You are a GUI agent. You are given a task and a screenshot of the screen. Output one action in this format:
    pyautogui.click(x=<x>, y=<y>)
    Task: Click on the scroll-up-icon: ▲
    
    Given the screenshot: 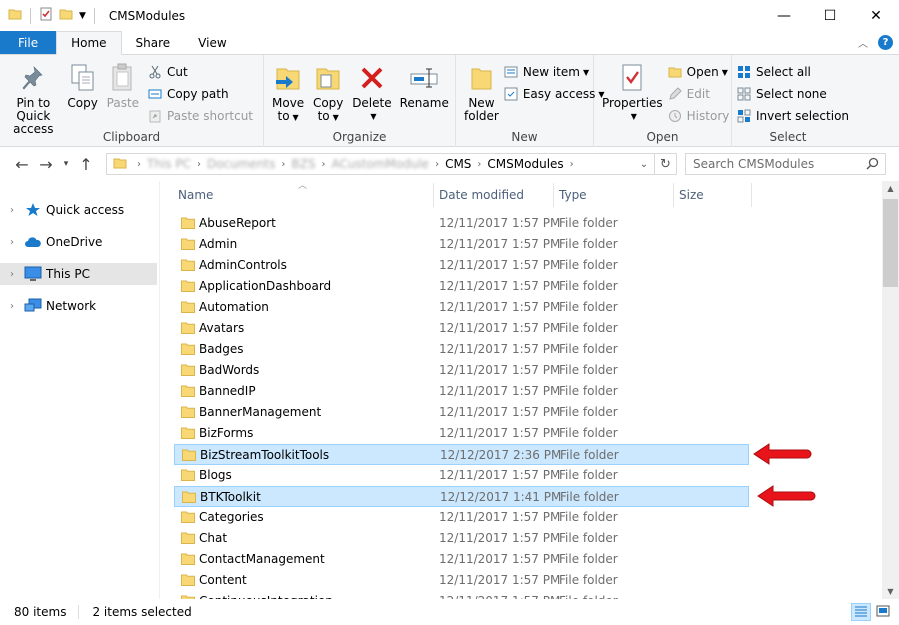 What is the action you would take?
    pyautogui.click(x=890, y=188)
    